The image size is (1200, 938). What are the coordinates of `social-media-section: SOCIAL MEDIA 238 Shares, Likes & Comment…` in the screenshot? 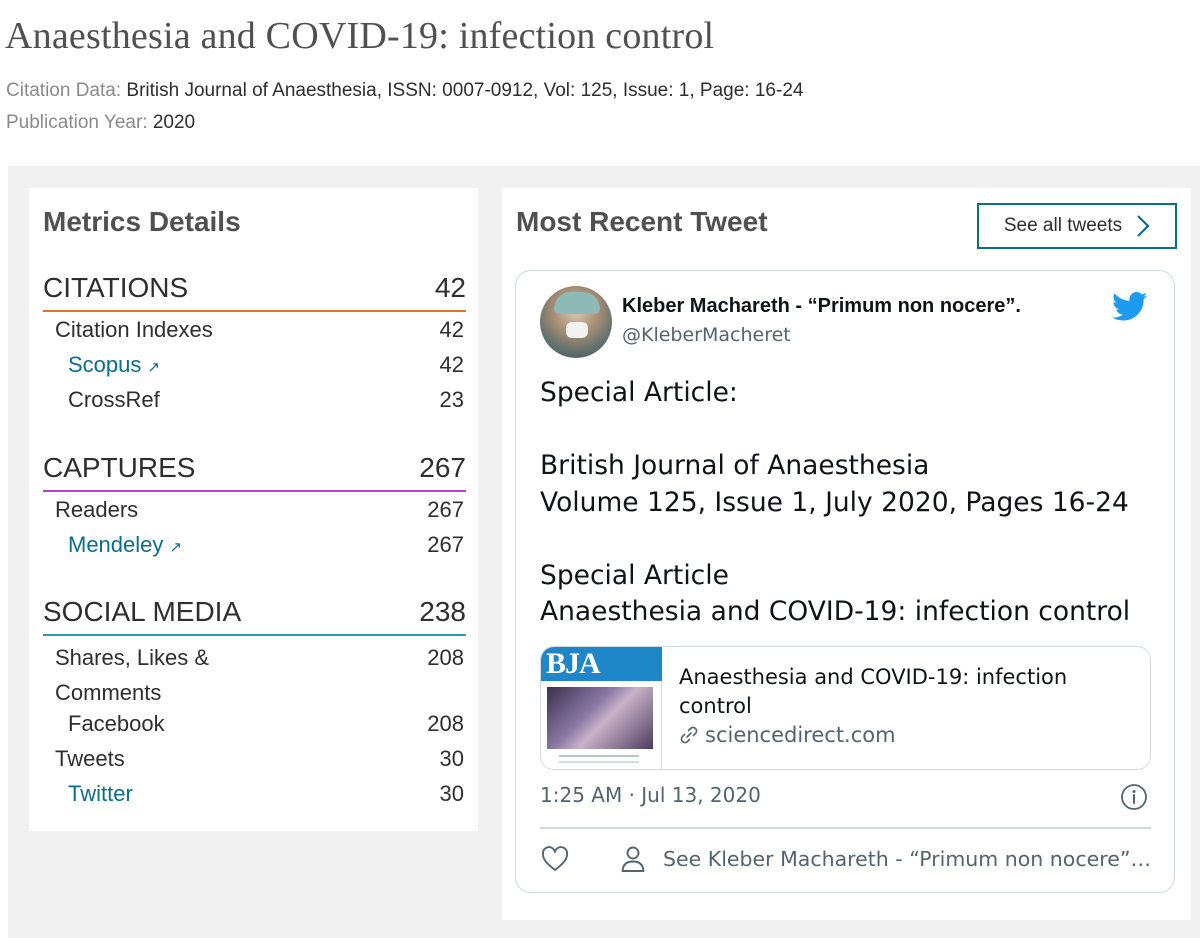 It's located at (254, 702).